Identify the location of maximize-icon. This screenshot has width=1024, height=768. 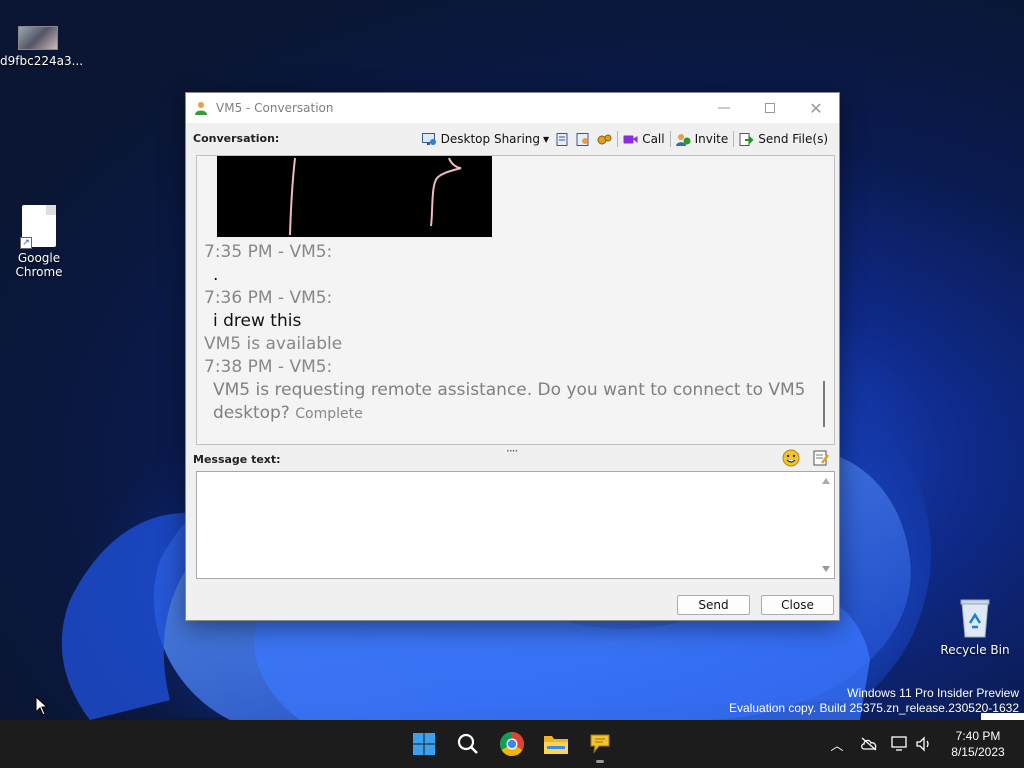
(770, 108).